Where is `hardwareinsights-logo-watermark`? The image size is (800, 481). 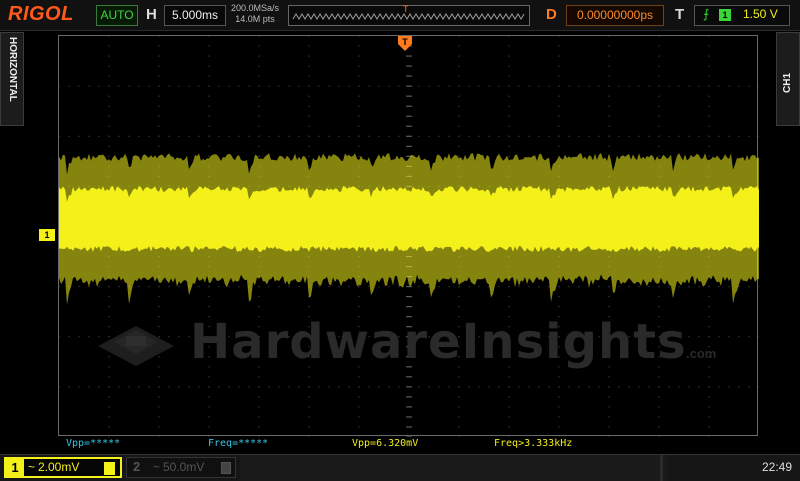 hardwareinsights-logo-watermark is located at coordinates (136, 346).